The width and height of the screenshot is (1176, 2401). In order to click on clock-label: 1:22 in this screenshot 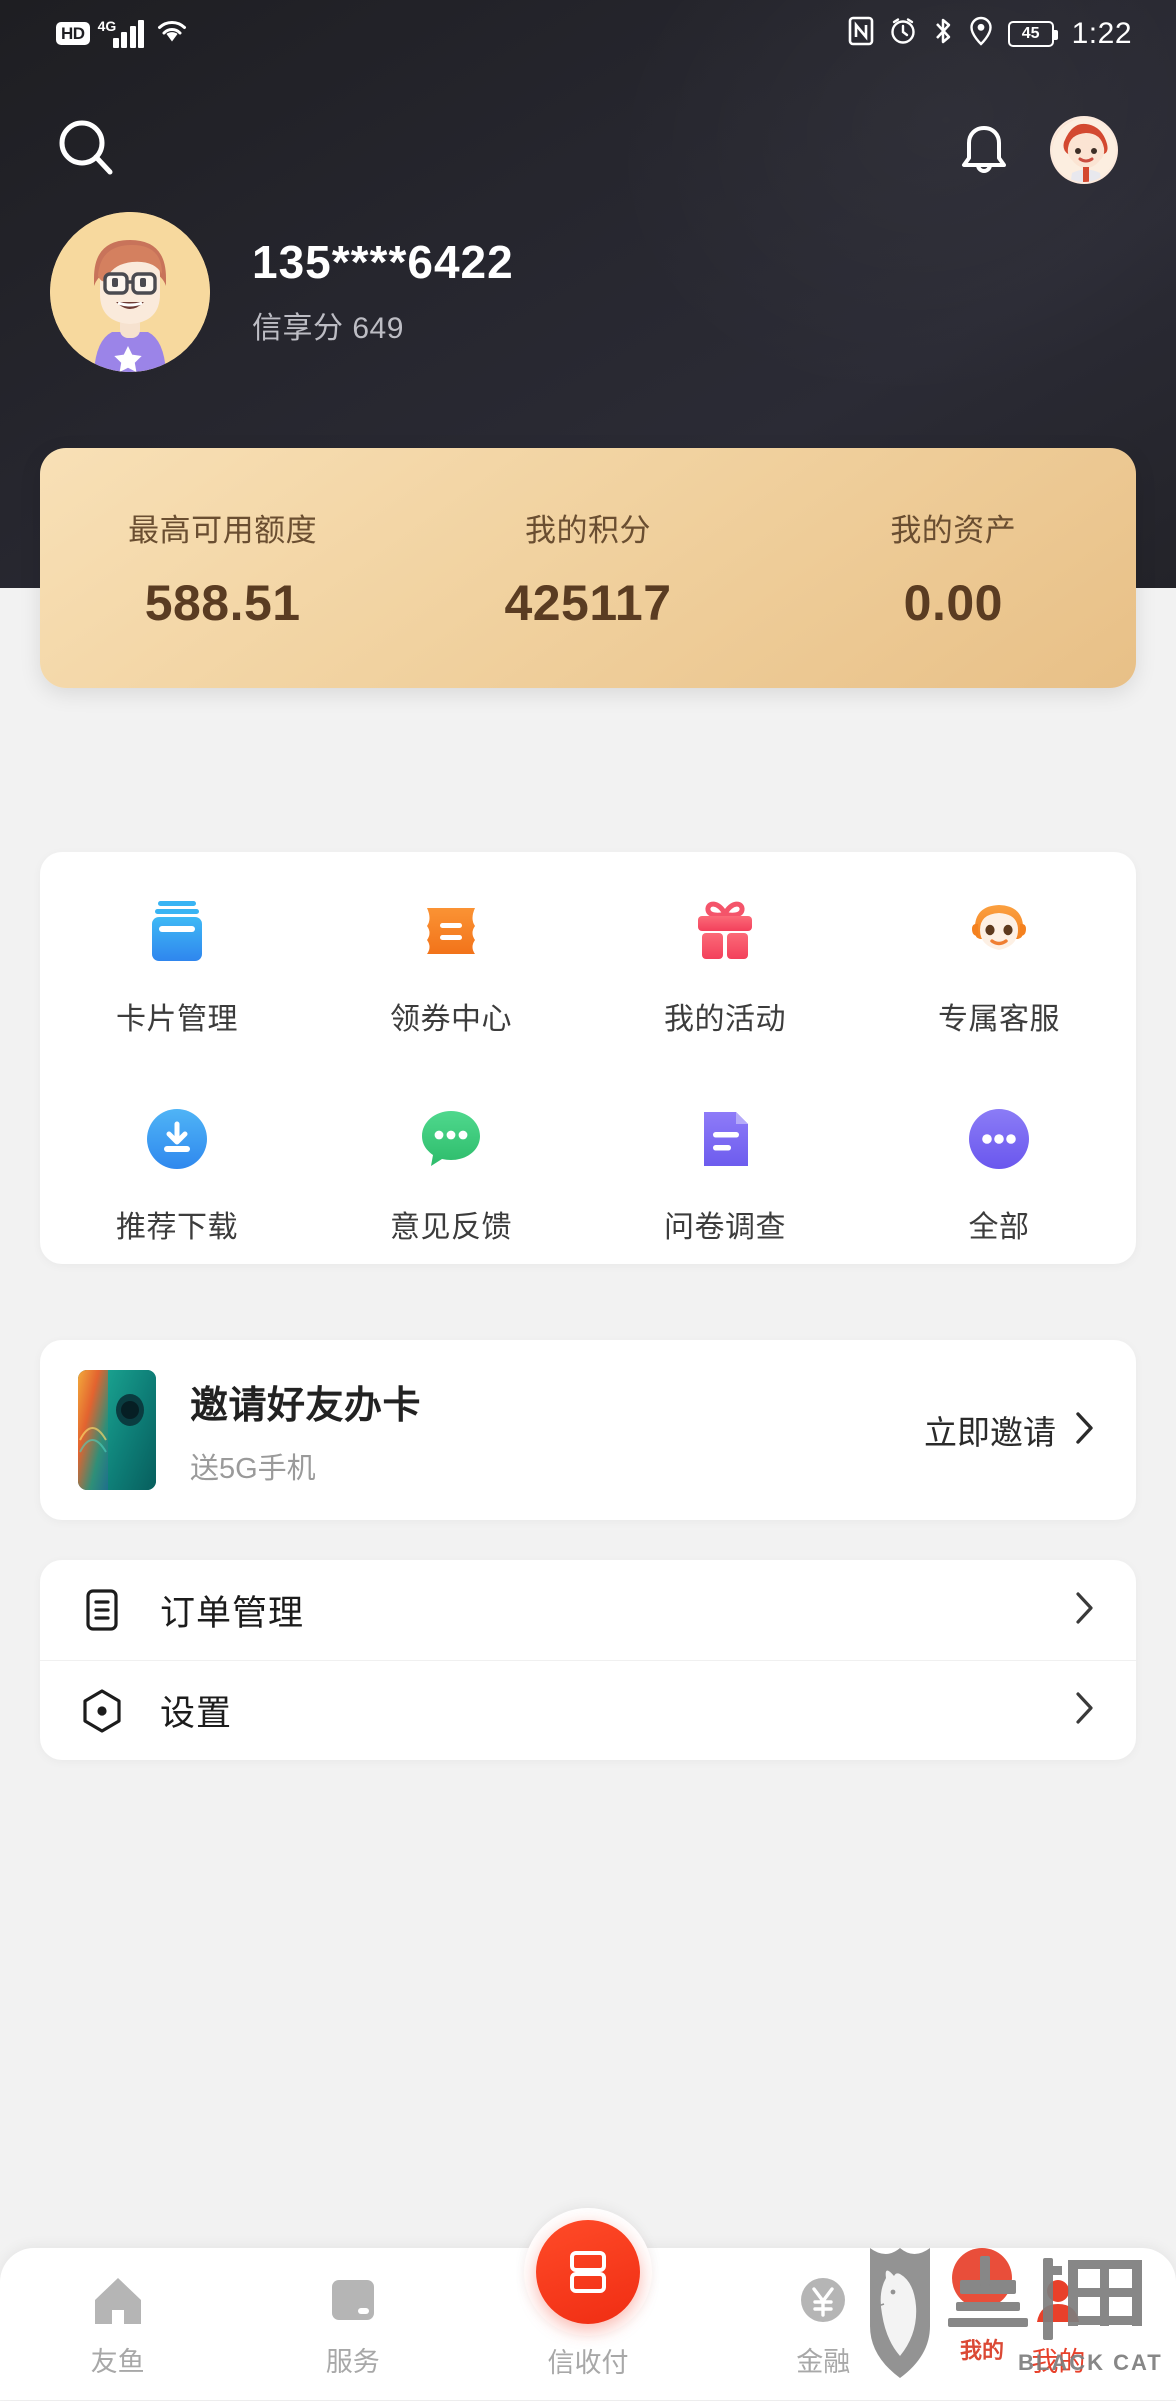, I will do `click(1101, 33)`.